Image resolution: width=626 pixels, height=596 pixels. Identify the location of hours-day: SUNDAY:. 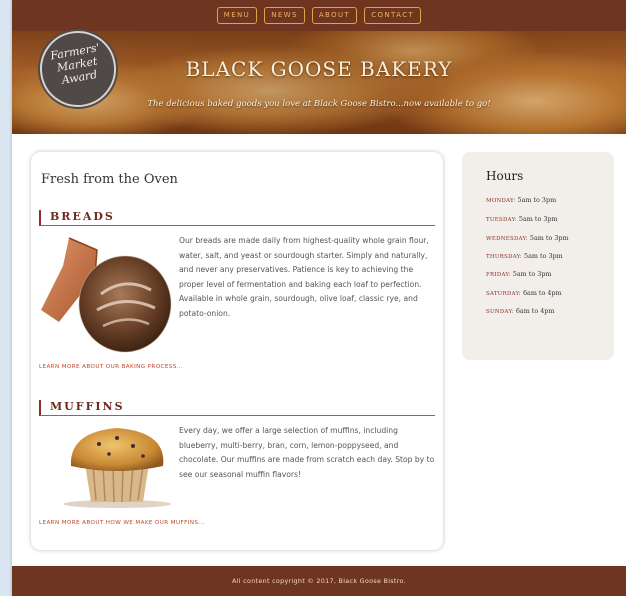
(500, 312).